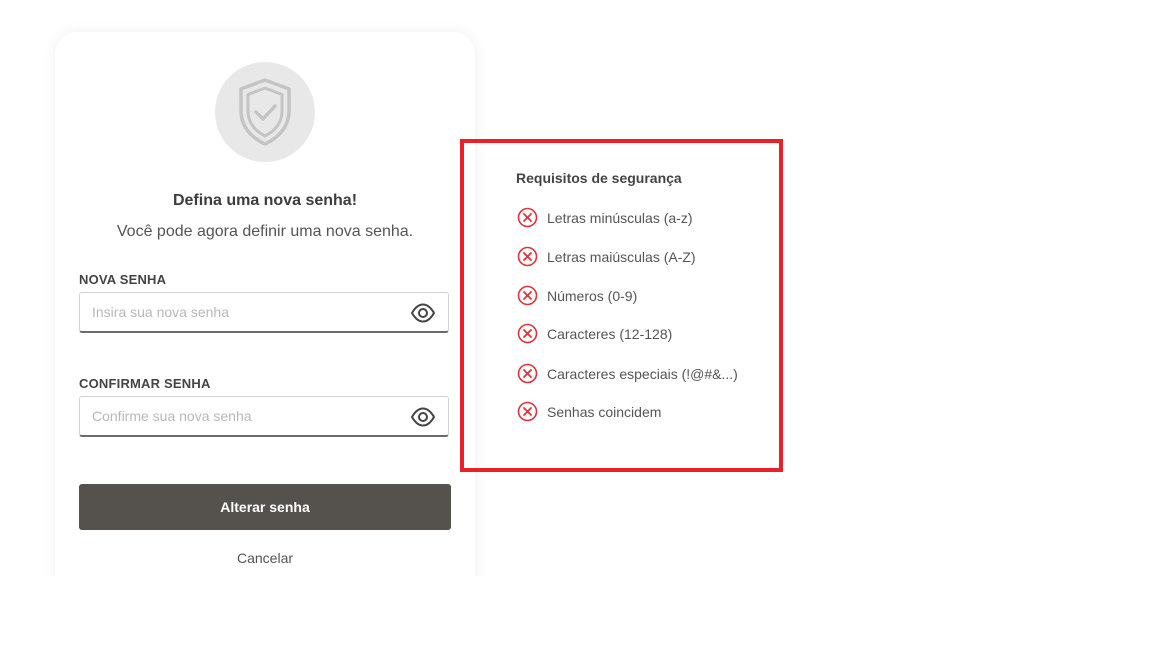 This screenshot has width=1152, height=648. Describe the element at coordinates (642, 373) in the screenshot. I see `requirement-label: Caracteres especiais (!@#&...)` at that location.